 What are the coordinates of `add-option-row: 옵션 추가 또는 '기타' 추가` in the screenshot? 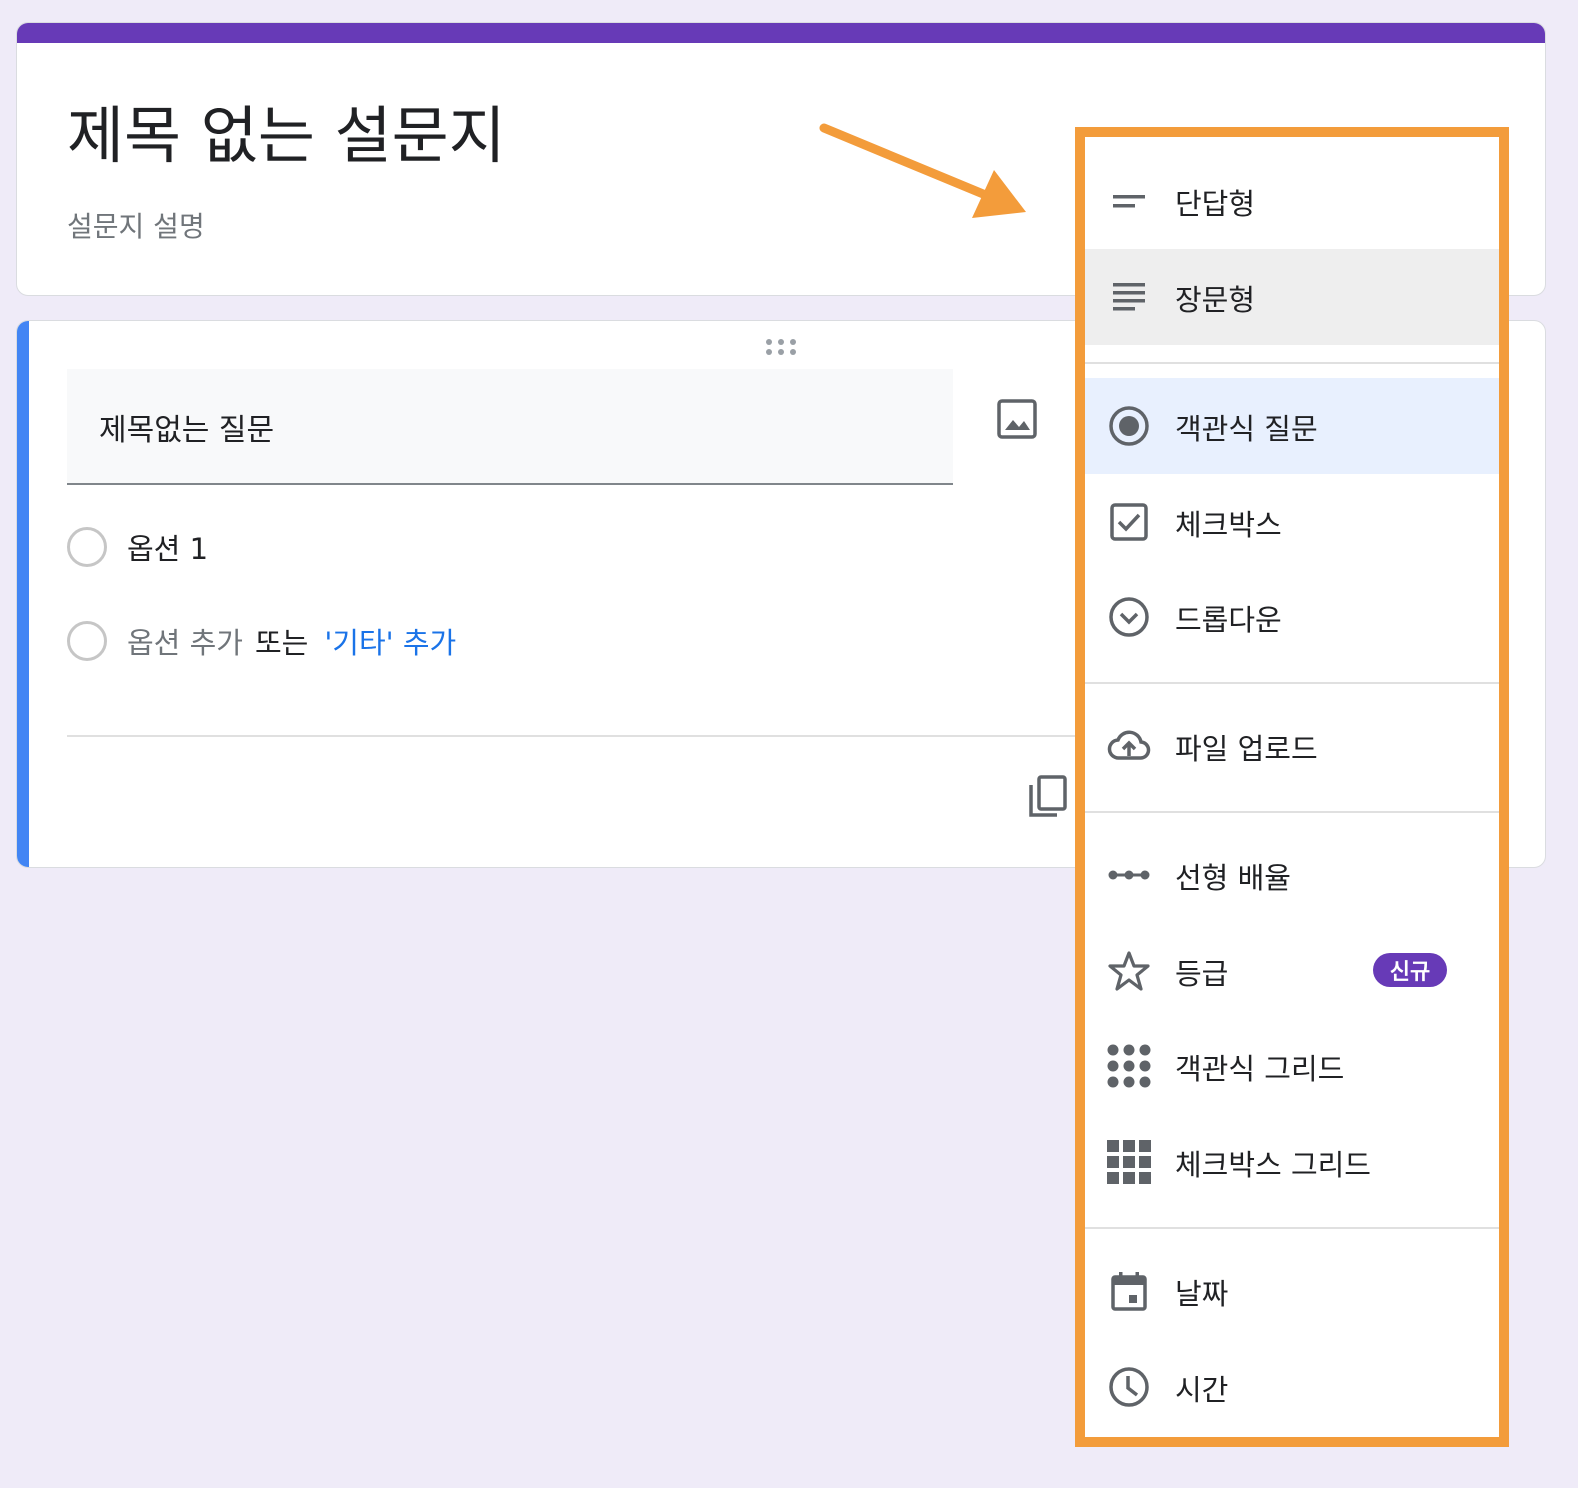 It's located at (261, 641).